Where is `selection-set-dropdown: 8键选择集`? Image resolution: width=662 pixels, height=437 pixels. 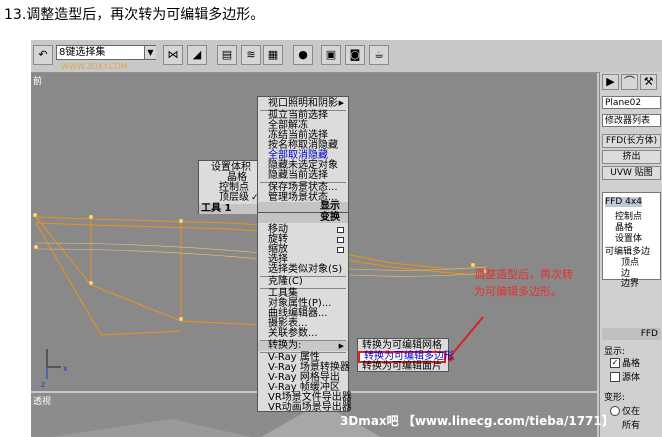 selection-set-dropdown: 8键选择集 is located at coordinates (106, 52).